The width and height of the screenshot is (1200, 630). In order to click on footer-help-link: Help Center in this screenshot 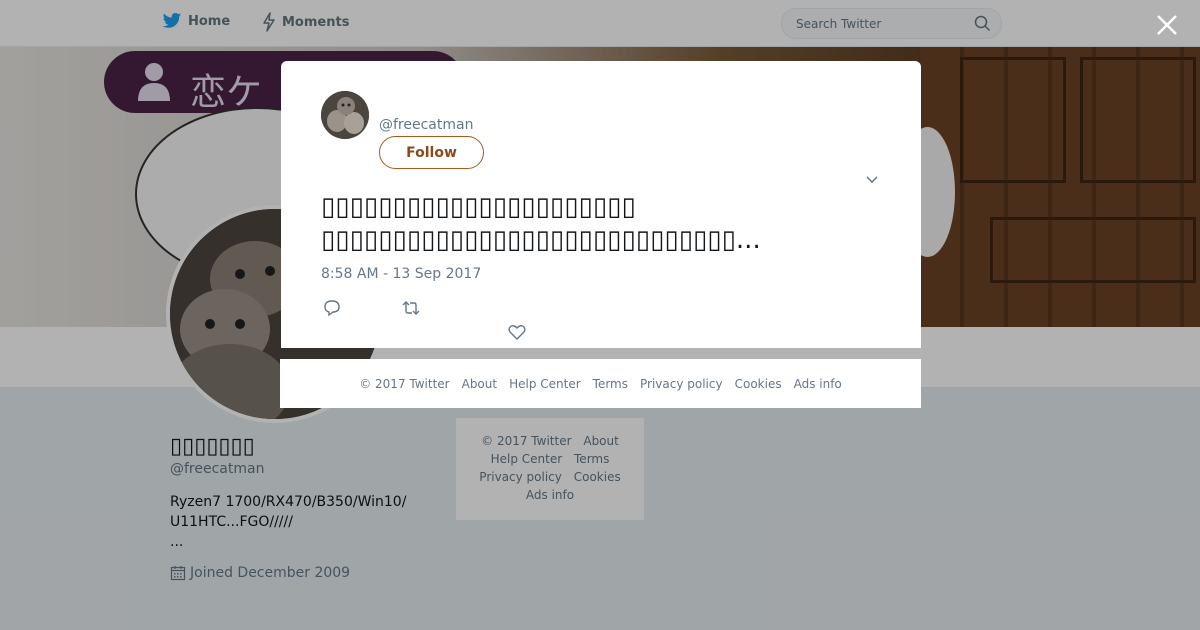, I will do `click(545, 384)`.